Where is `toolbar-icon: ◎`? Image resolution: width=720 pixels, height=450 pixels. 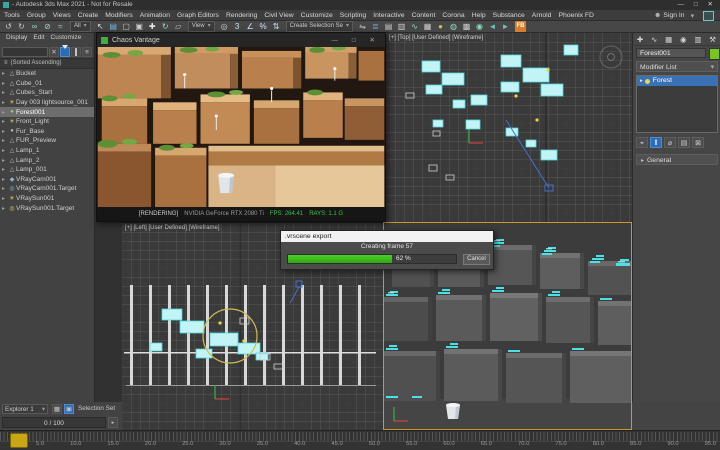
toolbar-icon: ◎ is located at coordinates (224, 26).